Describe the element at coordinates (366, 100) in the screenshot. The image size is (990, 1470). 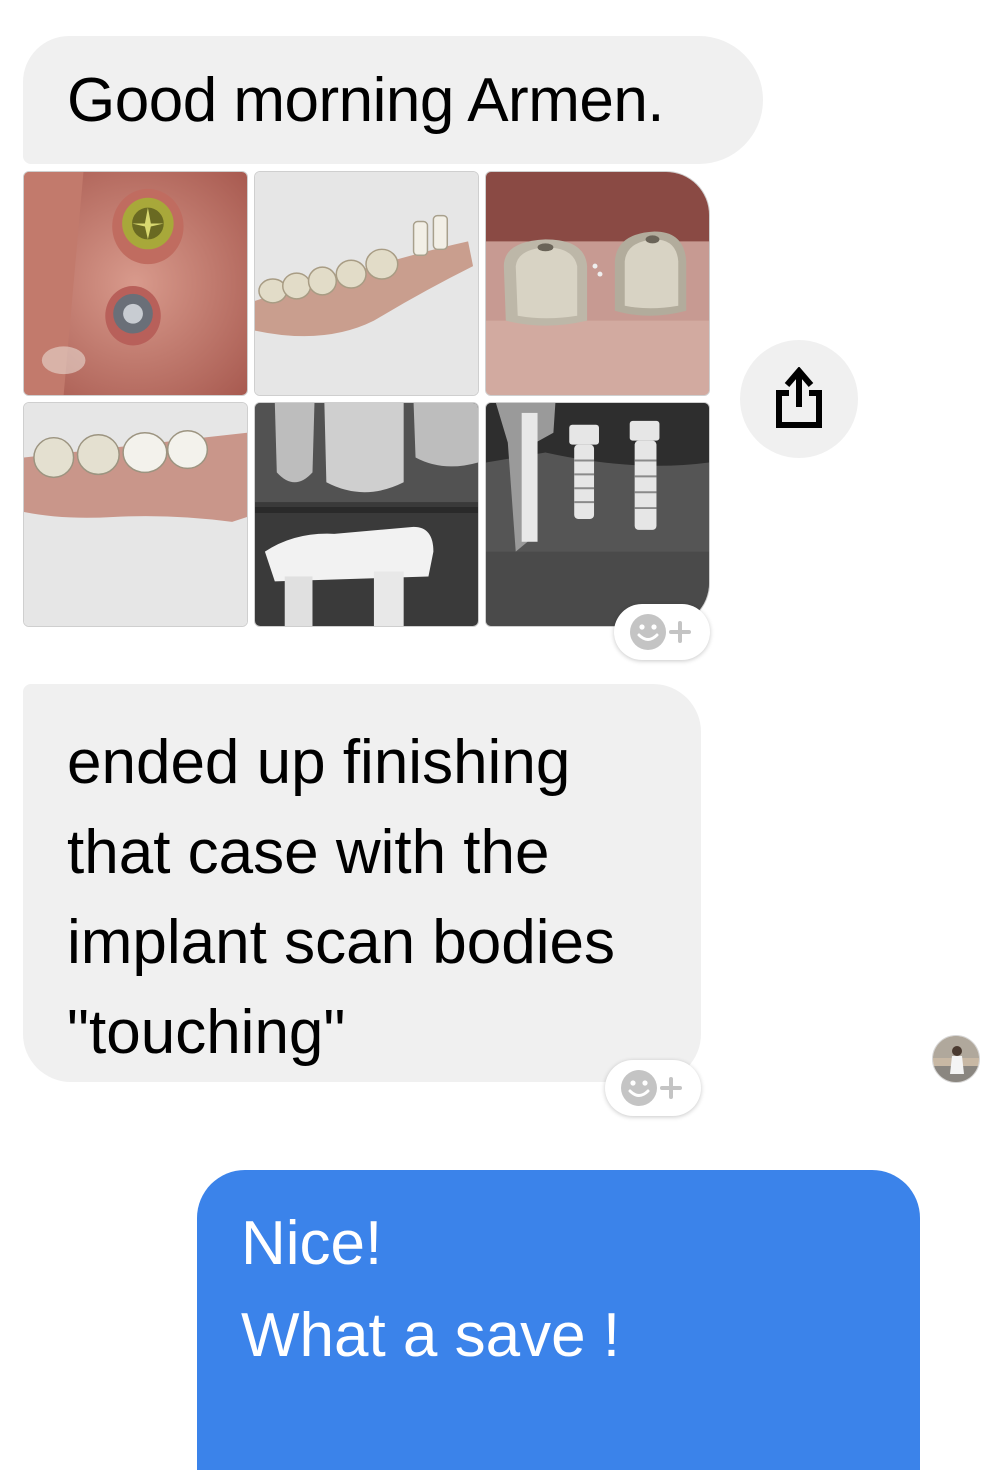
I see `message-text: Good morning Armen.` at that location.